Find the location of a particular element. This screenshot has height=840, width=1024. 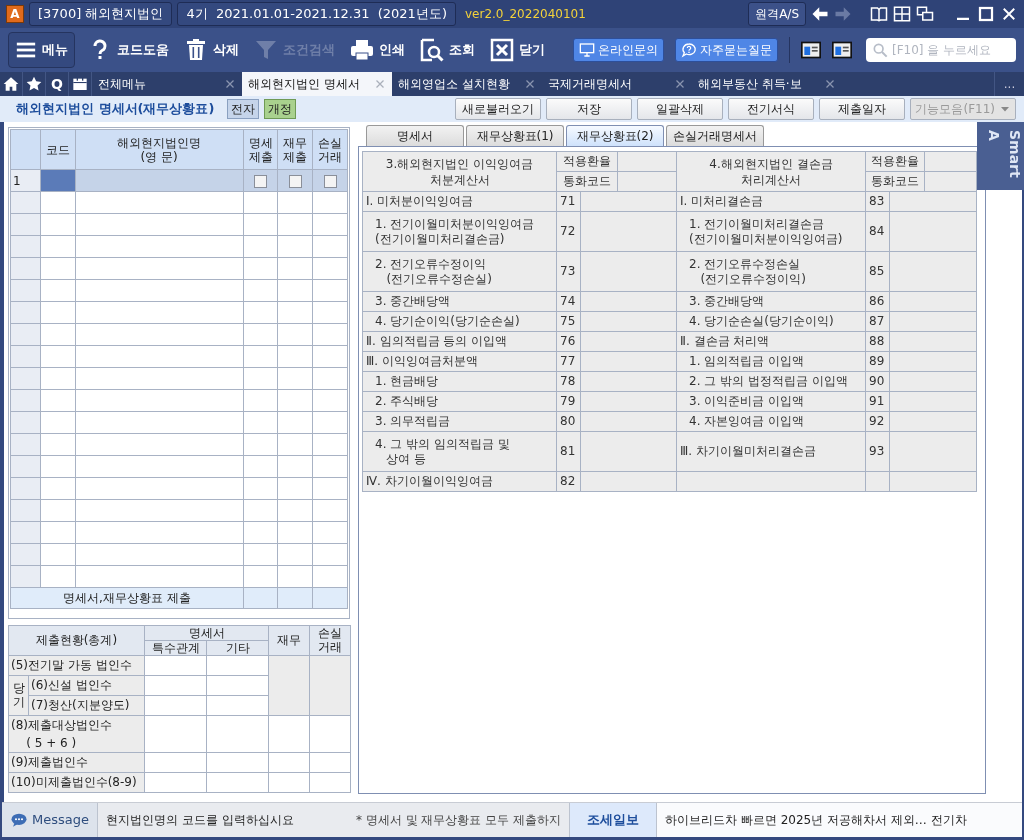

maximize-icon is located at coordinates (986, 14).